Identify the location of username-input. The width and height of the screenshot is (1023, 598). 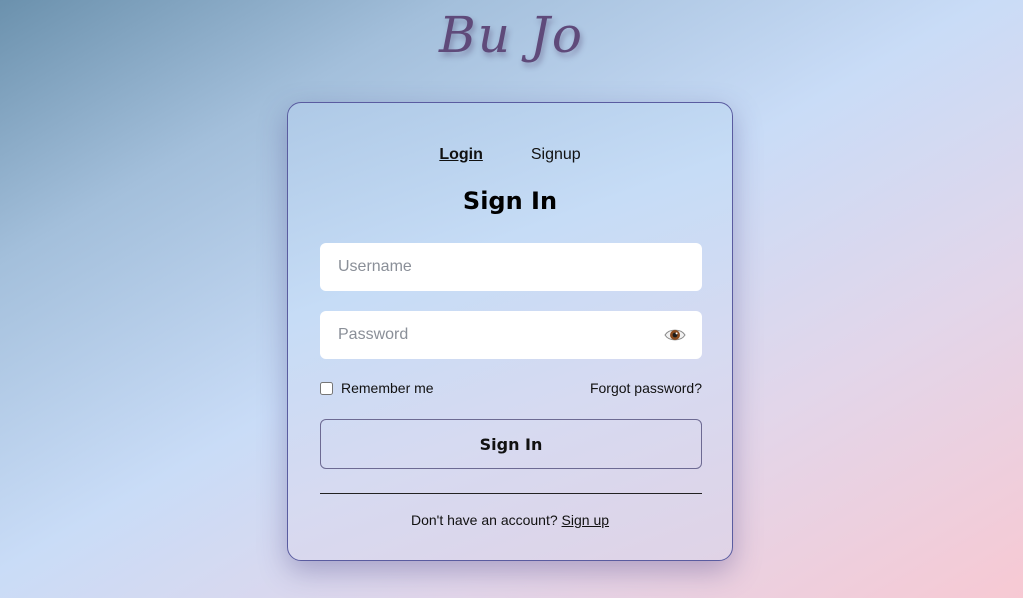
(511, 267).